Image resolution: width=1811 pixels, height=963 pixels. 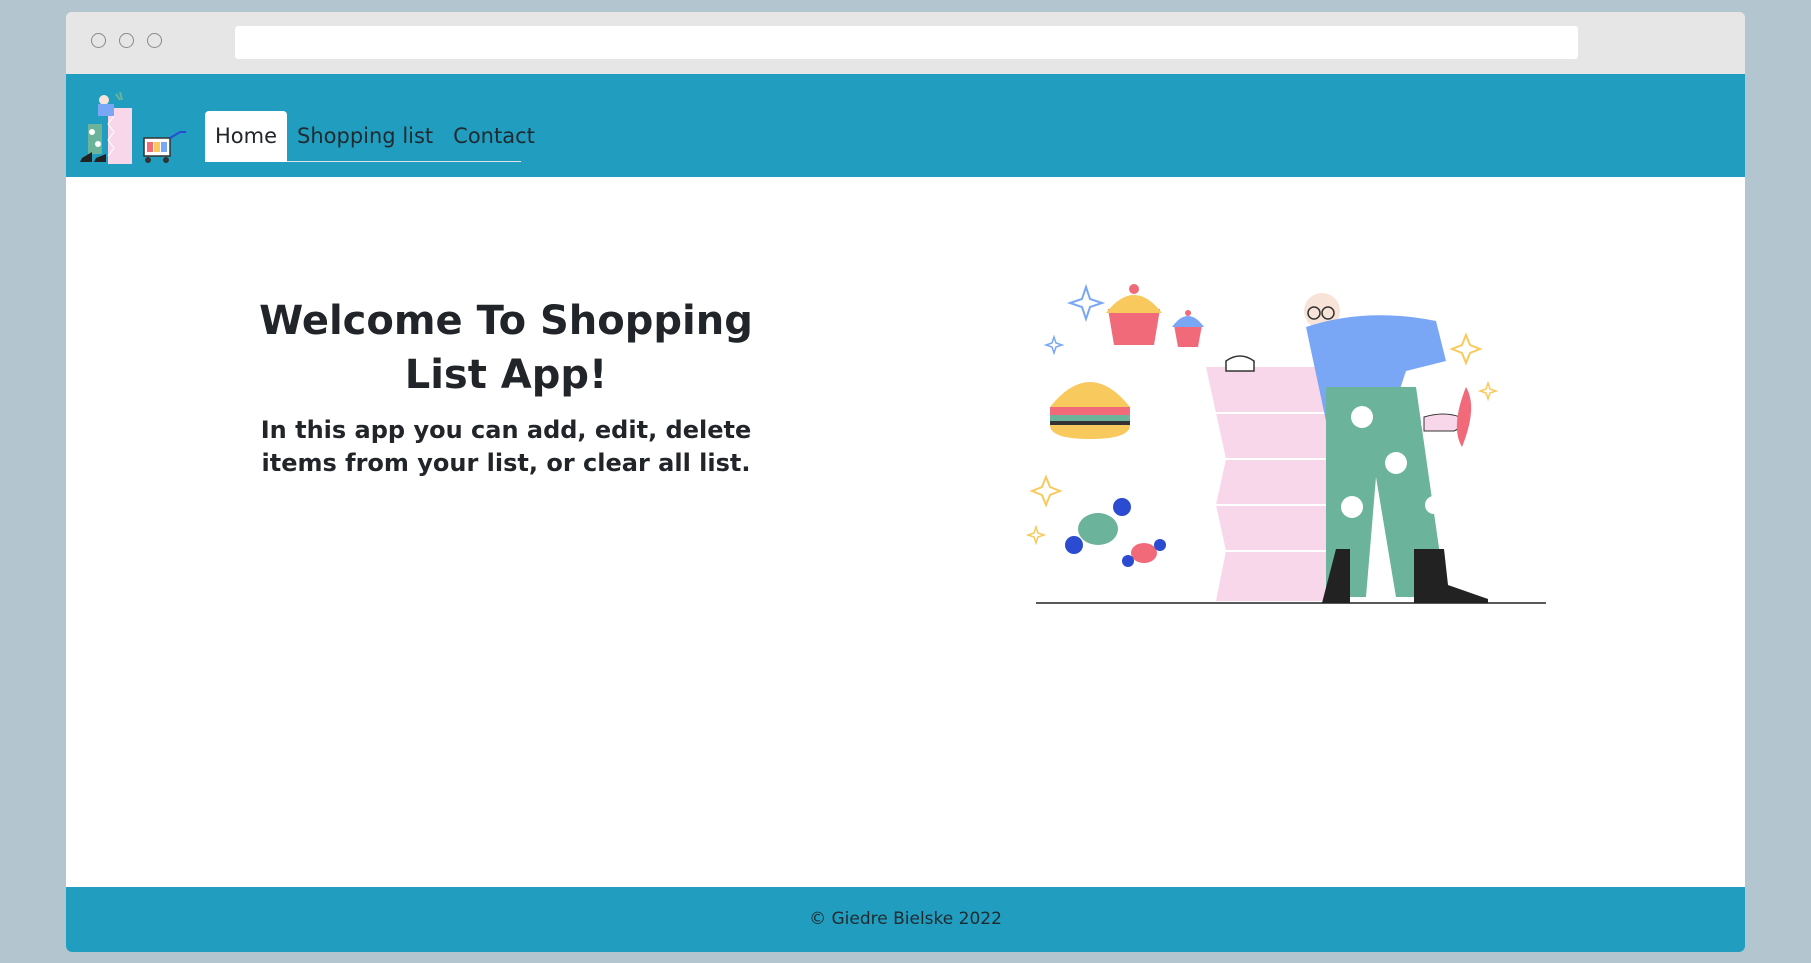 I want to click on footer: © Giedre Bielske 2022, so click(x=905, y=919).